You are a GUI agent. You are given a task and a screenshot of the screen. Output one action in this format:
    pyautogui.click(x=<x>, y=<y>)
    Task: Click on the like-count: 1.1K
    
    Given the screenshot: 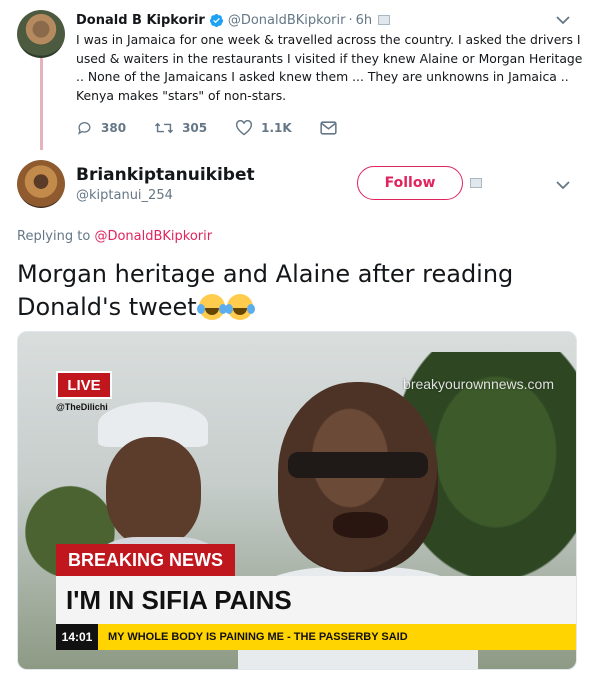 What is the action you would take?
    pyautogui.click(x=276, y=128)
    